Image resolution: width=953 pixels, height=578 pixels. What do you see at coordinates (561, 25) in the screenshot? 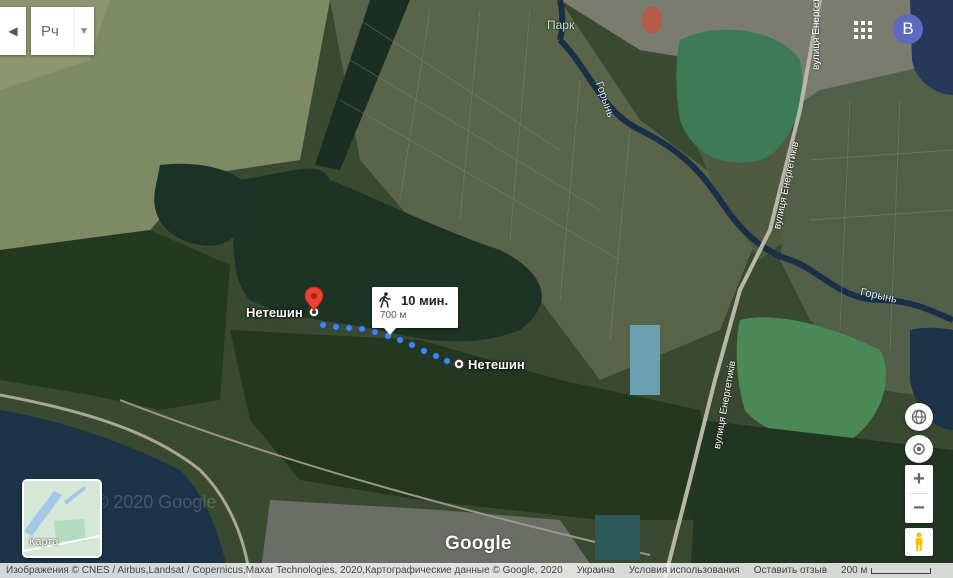
I see `park-label: Парк` at bounding box center [561, 25].